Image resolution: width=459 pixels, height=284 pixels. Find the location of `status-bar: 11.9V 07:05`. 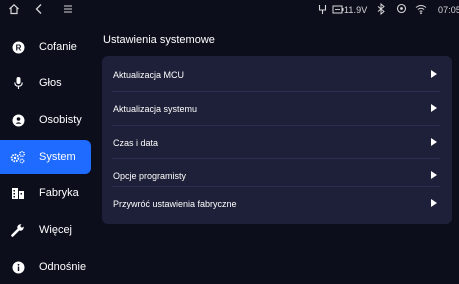

status-bar: 11.9V 07:05 is located at coordinates (229, 11).